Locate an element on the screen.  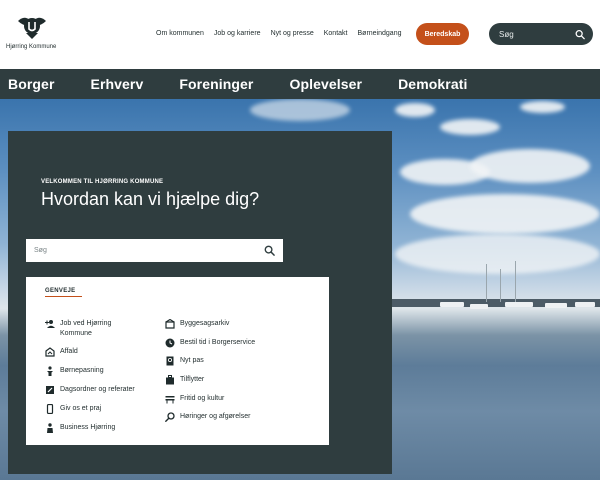
nav-demokrati: Demokrati is located at coordinates (432, 84).